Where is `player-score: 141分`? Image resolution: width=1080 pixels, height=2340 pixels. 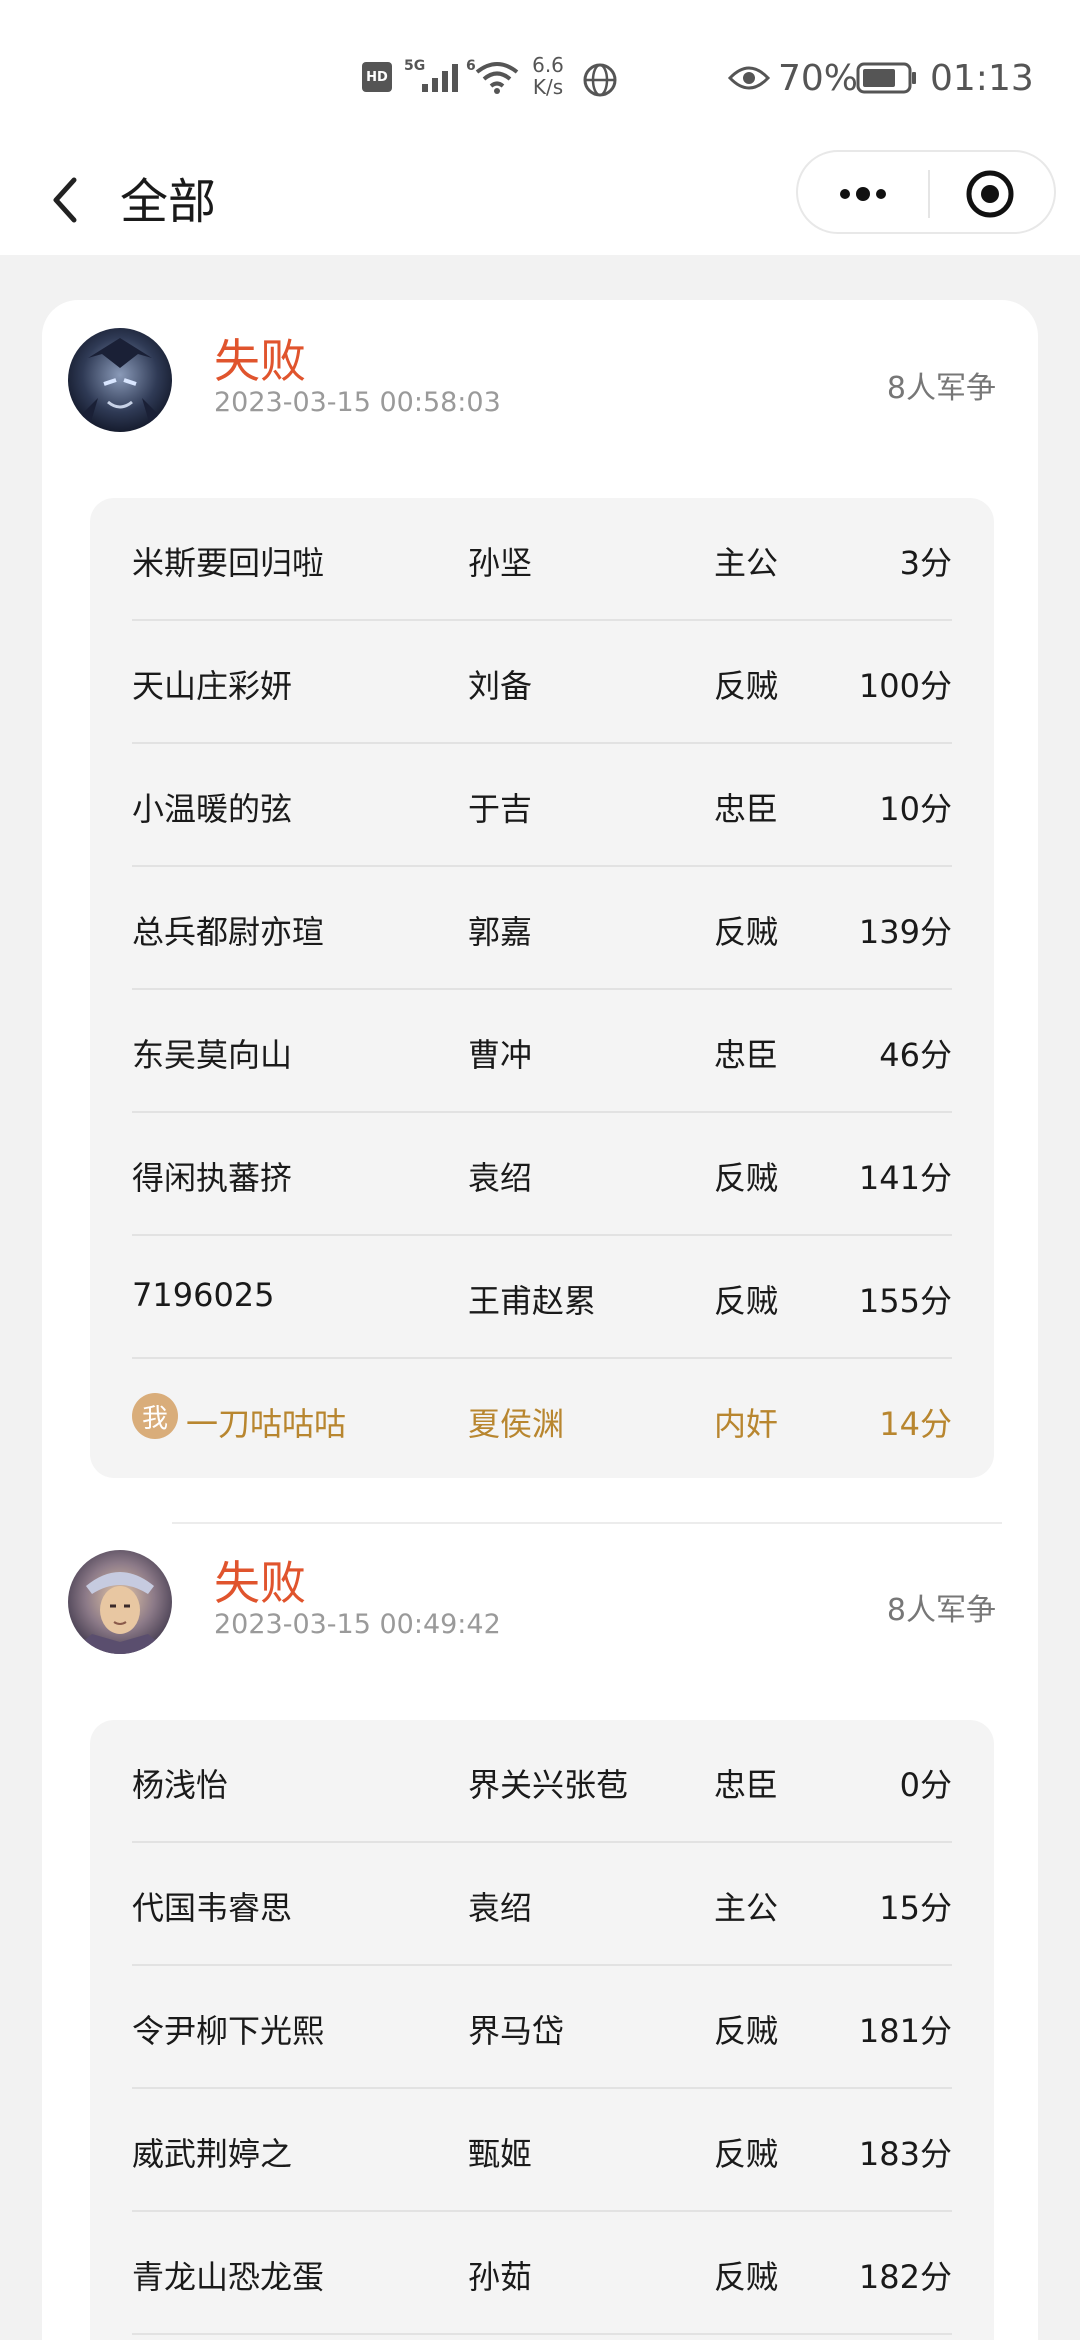
player-score: 141分 is located at coordinates (905, 1178).